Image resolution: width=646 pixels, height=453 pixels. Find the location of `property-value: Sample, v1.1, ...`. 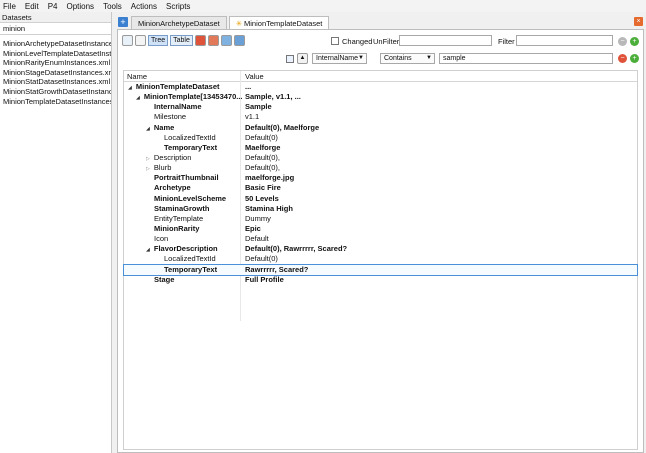

property-value: Sample, v1.1, ... is located at coordinates (273, 97).